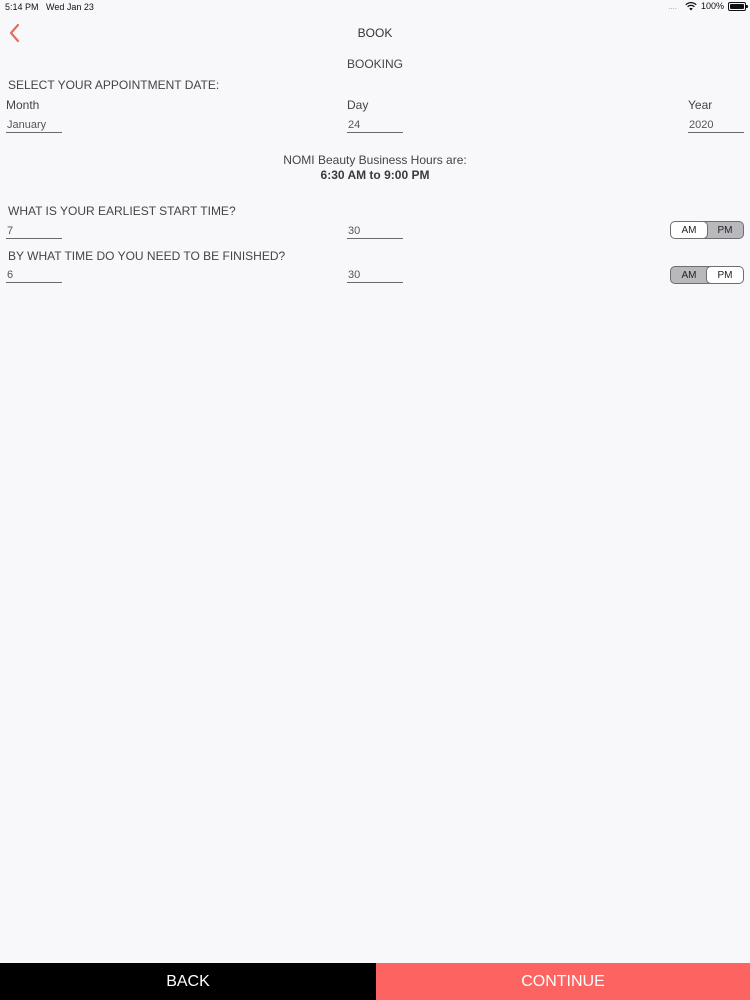 The image size is (750, 1000). Describe the element at coordinates (34, 125) in the screenshot. I see `month-field: January` at that location.